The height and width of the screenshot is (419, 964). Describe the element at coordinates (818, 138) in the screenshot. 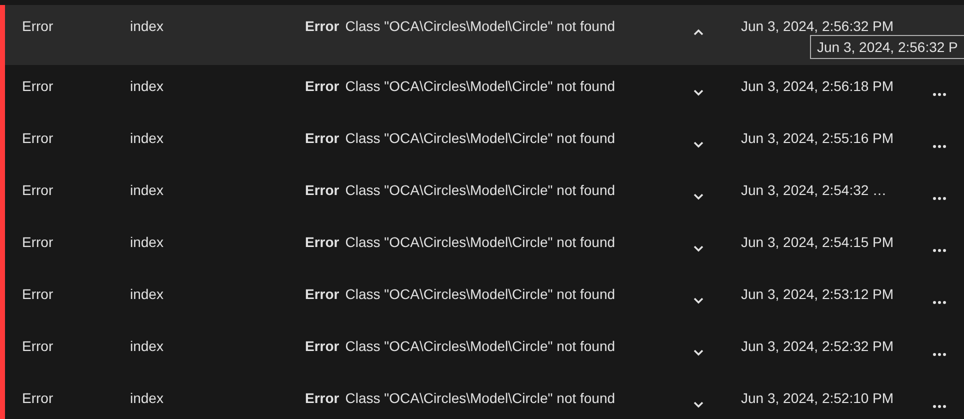

I see `time-cell-text: Jun 3, 2024, 2:55:16 PM` at that location.